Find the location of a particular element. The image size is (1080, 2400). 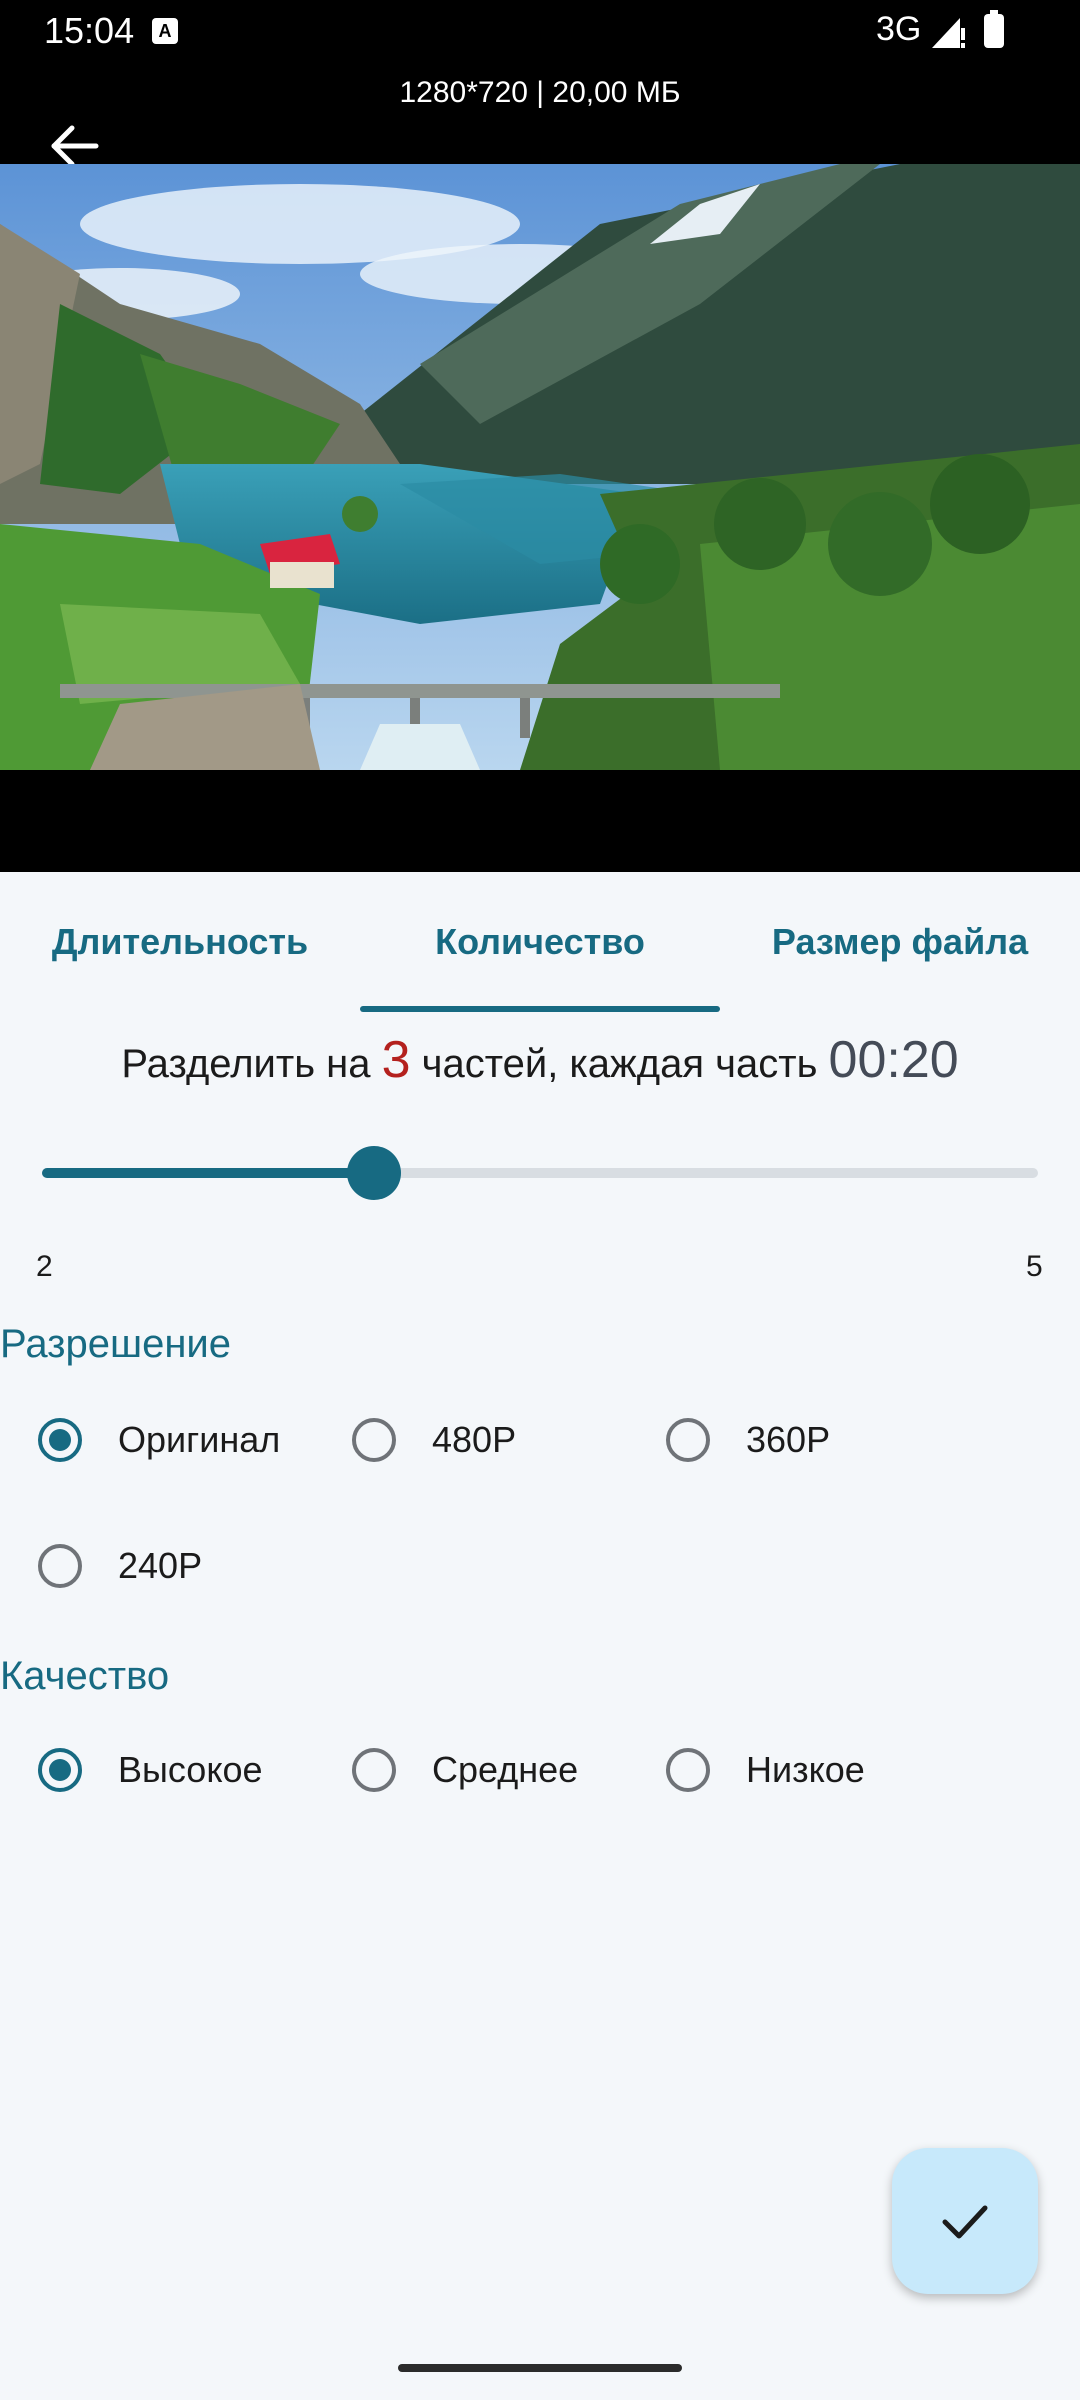

checkmark-icon is located at coordinates (965, 2222).